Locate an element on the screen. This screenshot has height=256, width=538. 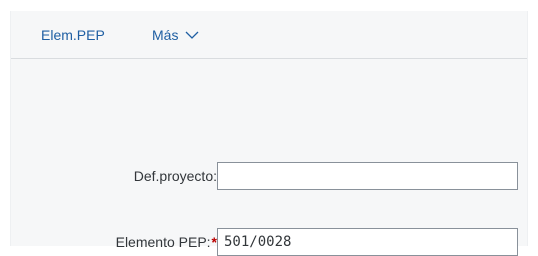
elemento-pep-input is located at coordinates (367, 242).